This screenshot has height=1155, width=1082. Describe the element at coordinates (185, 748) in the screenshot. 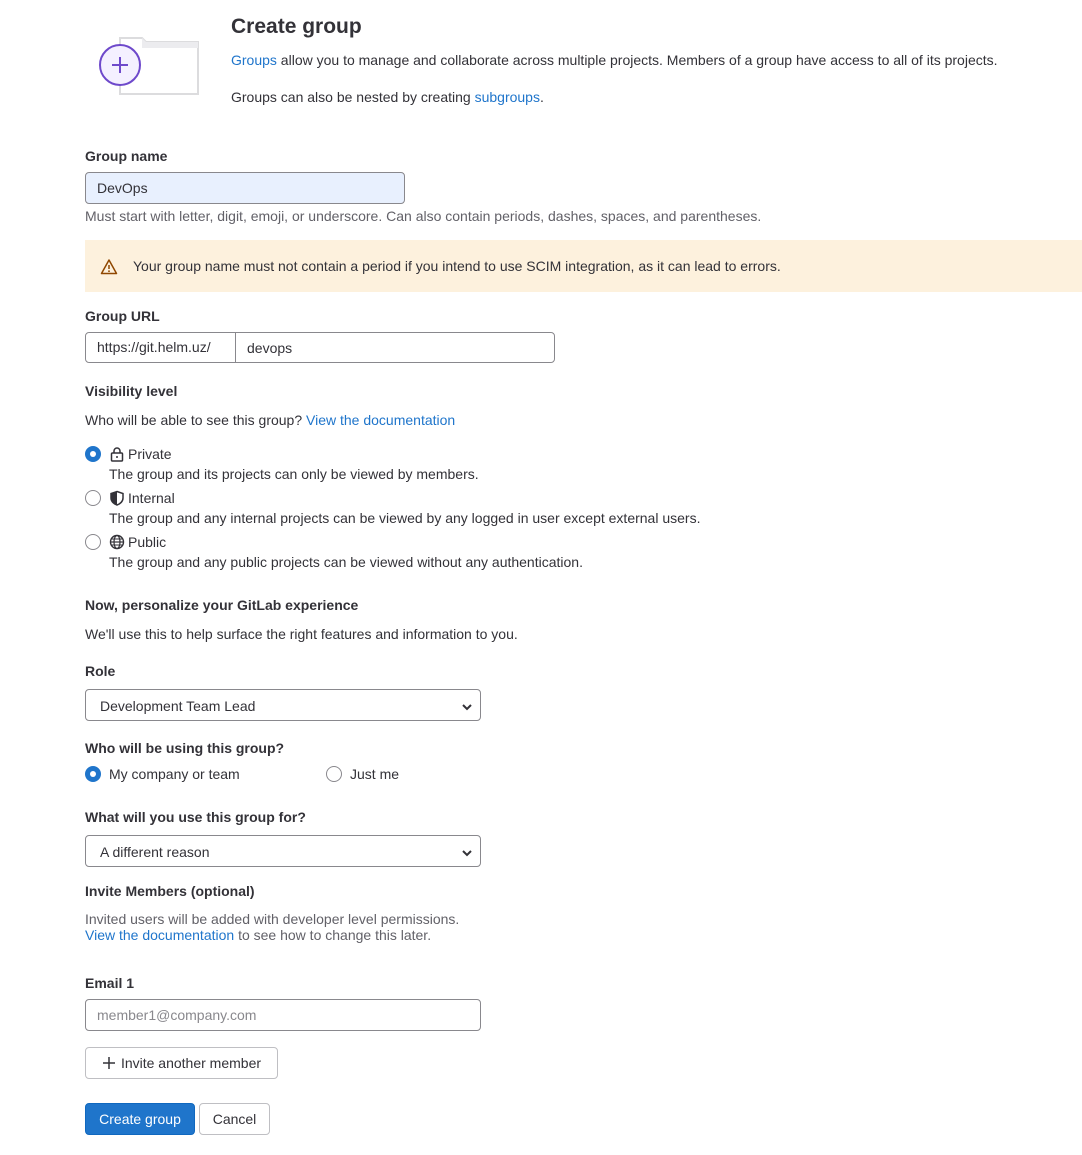

I see `using-label: Who will be using this group?` at that location.